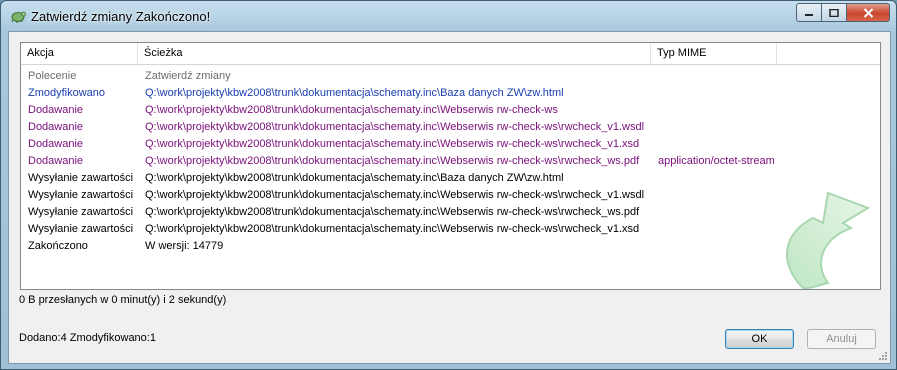 Image resolution: width=897 pixels, height=370 pixels. I want to click on close-button, so click(868, 12).